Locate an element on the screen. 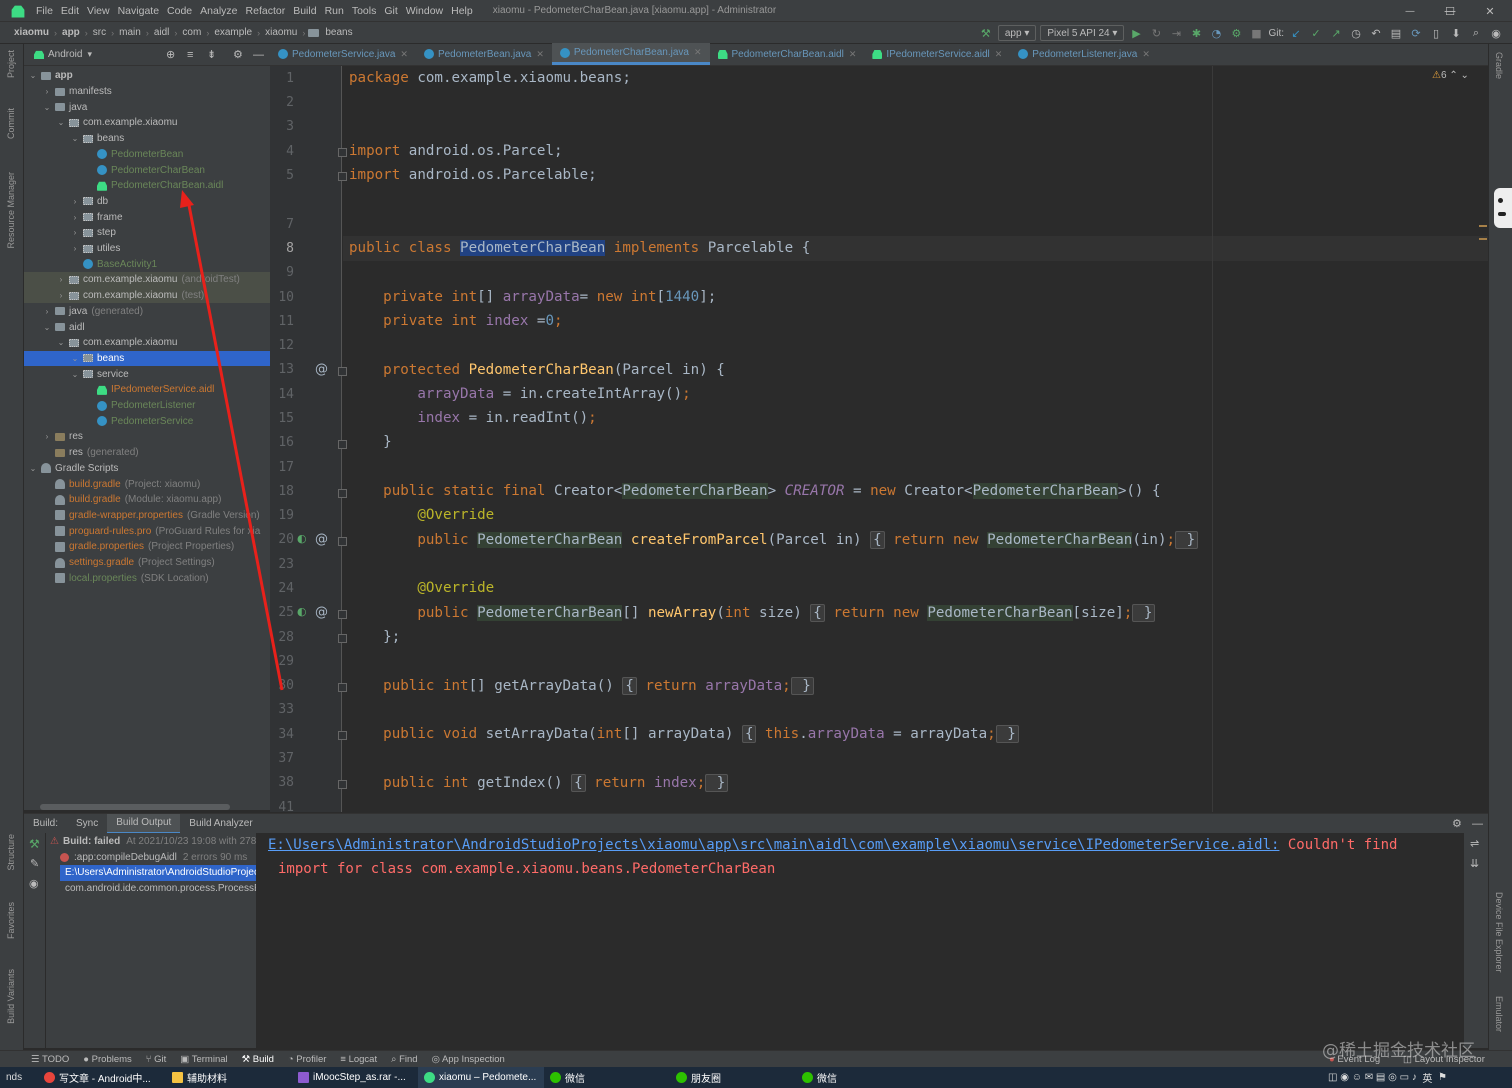 The height and width of the screenshot is (1088, 1512). eye-icon: ◉ is located at coordinates (34, 883).